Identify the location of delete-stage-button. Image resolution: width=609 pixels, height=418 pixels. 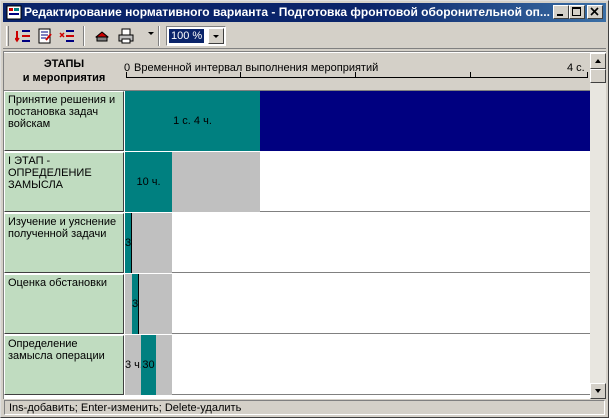
(67, 36).